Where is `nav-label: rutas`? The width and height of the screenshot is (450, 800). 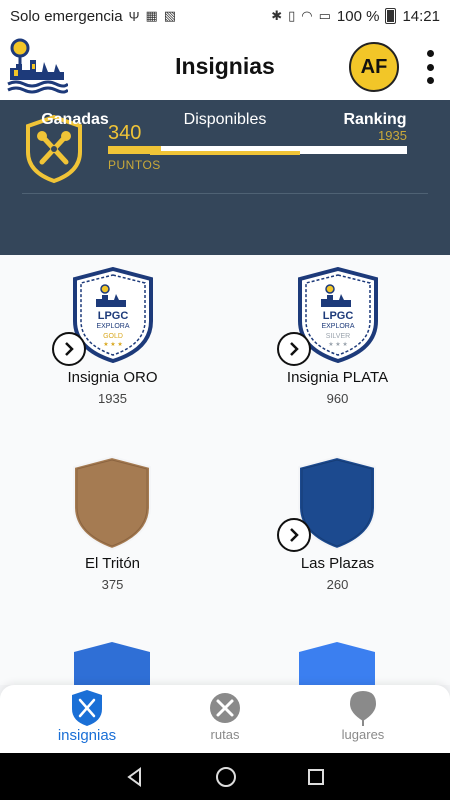
nav-label: rutas is located at coordinates (225, 734).